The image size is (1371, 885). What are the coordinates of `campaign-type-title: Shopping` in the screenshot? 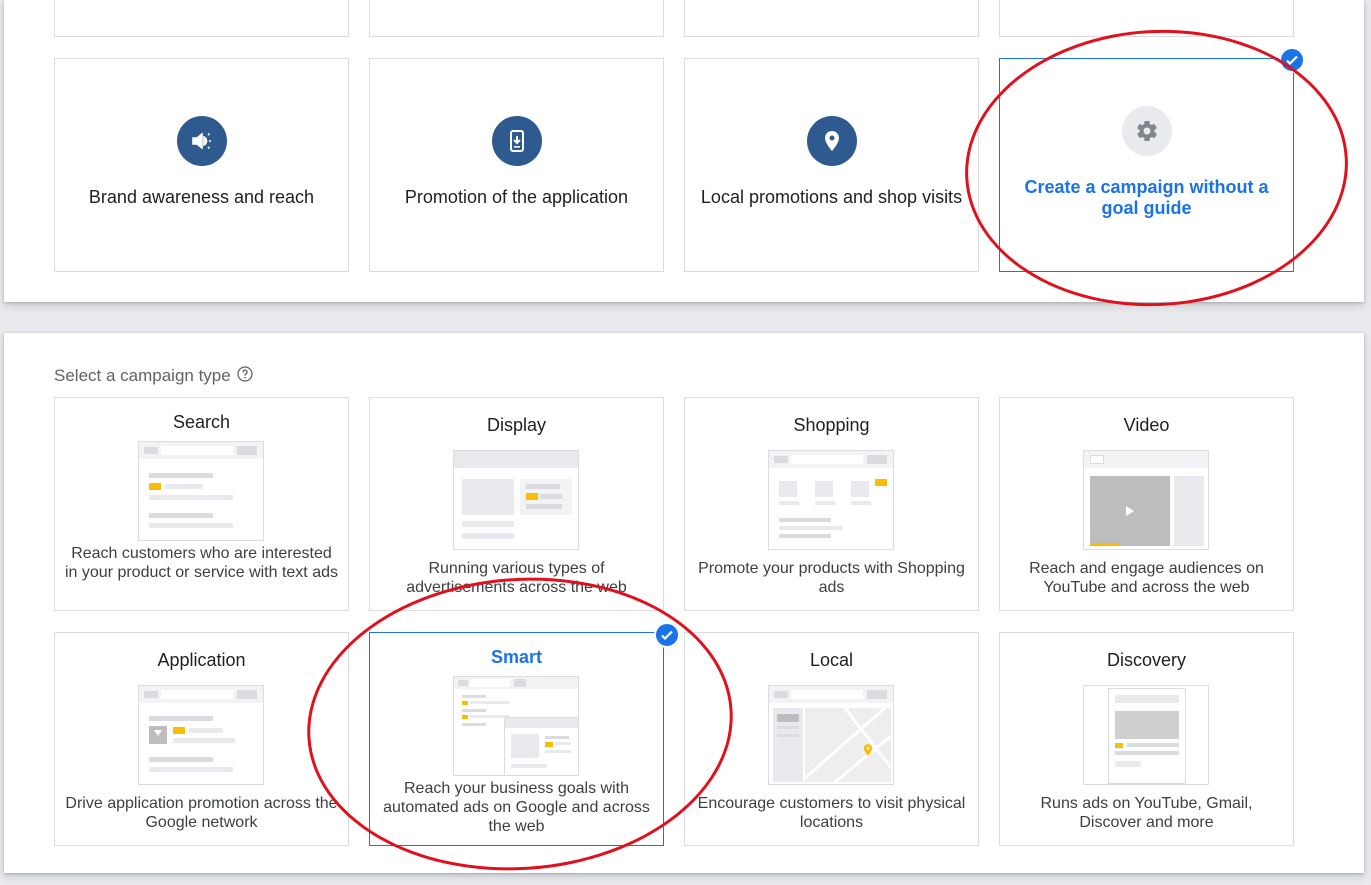 It's located at (831, 425).